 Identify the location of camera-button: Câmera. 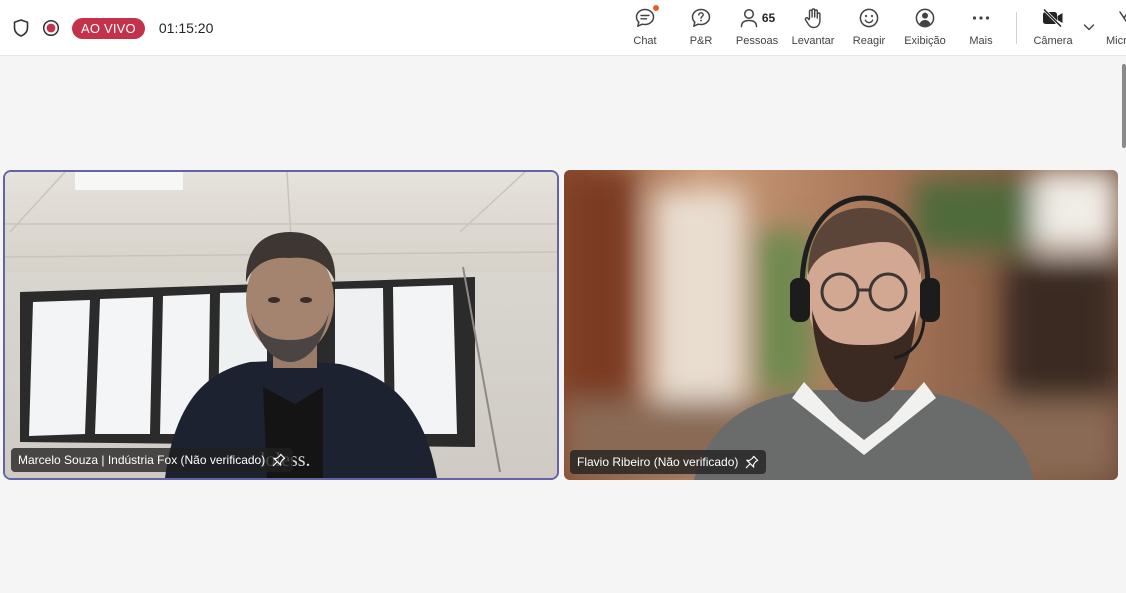
(1053, 29).